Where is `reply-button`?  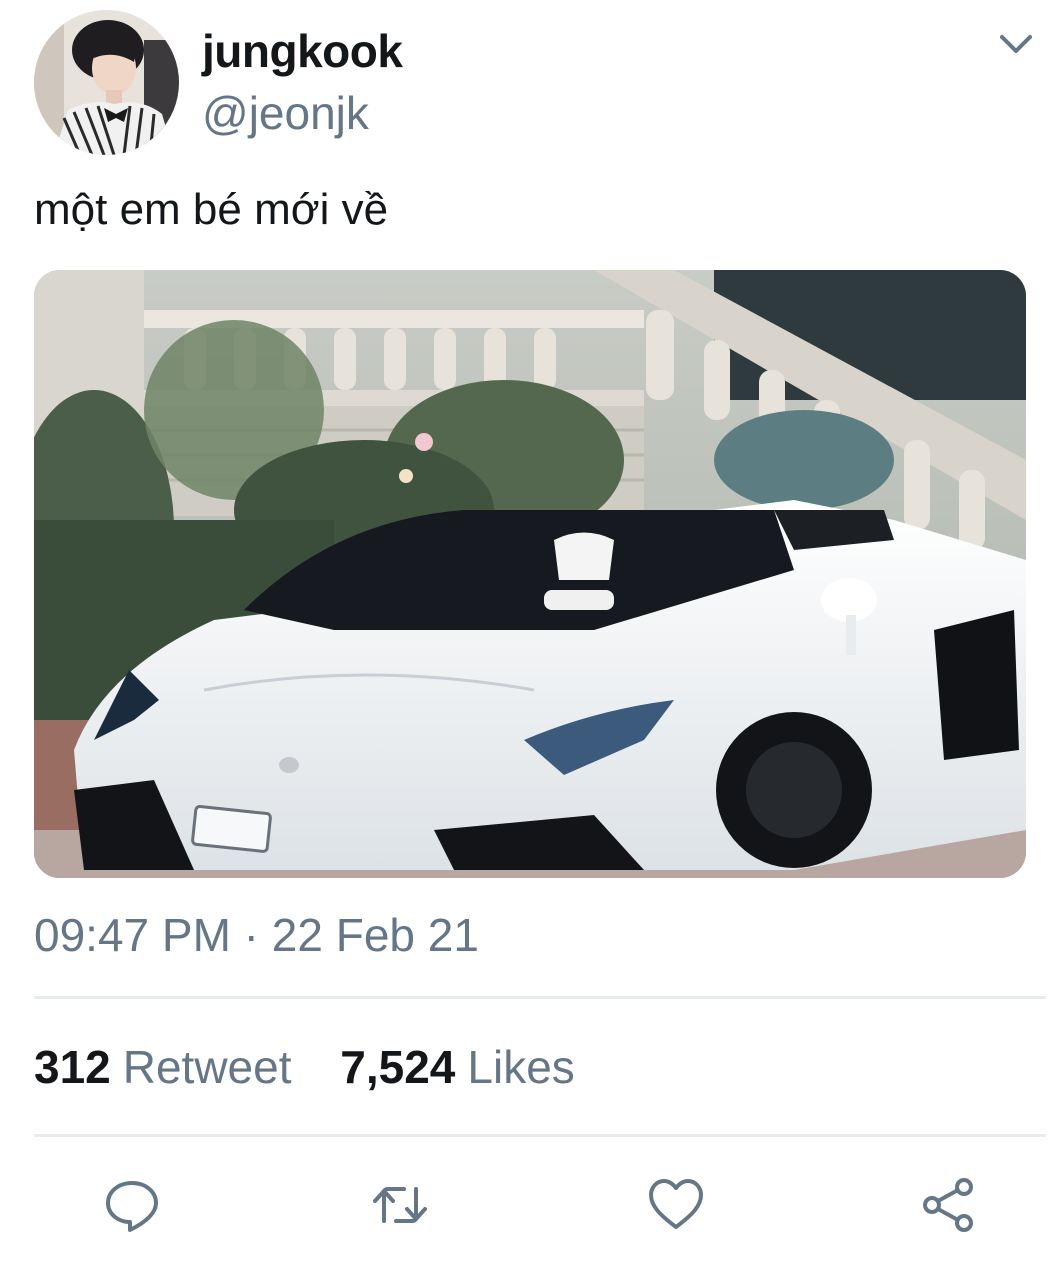
reply-button is located at coordinates (132, 1205).